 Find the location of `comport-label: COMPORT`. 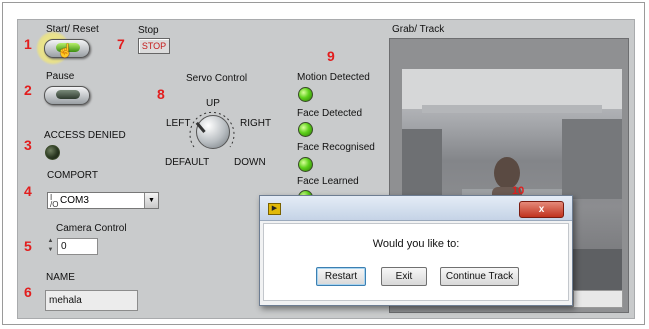

comport-label: COMPORT is located at coordinates (72, 175).